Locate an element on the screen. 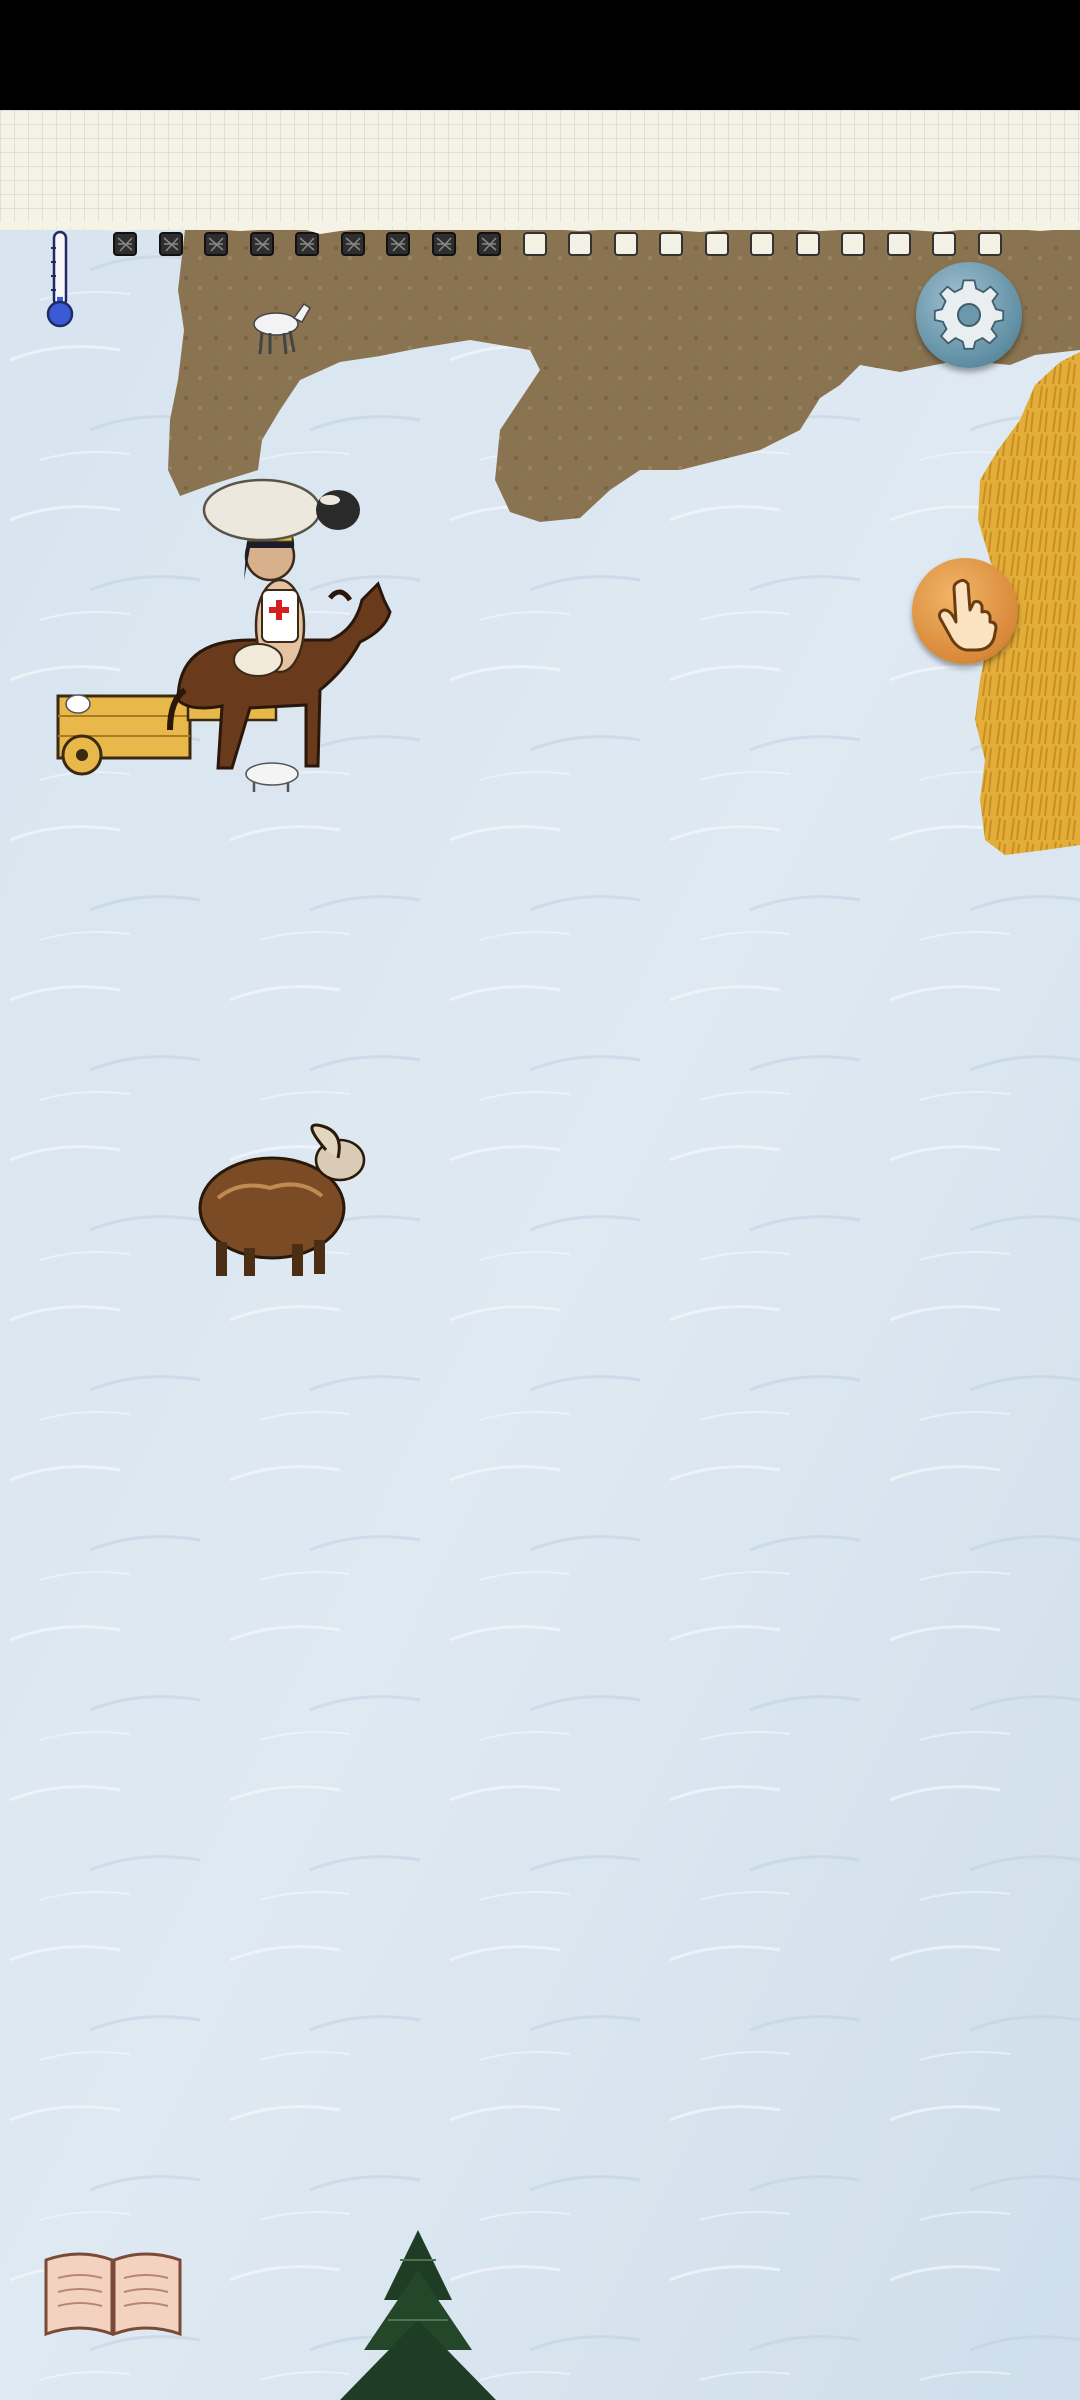 This screenshot has width=1080, height=2400. hud-panel is located at coordinates (540, 219).